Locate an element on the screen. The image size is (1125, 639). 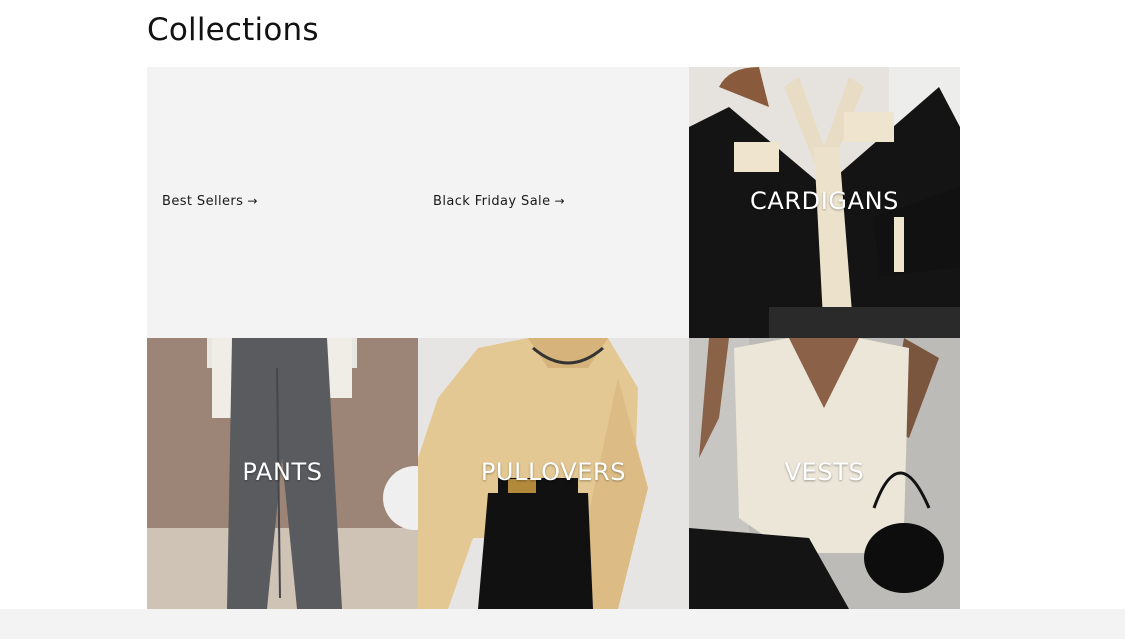
collection-label: Best Sellers is located at coordinates (203, 201).